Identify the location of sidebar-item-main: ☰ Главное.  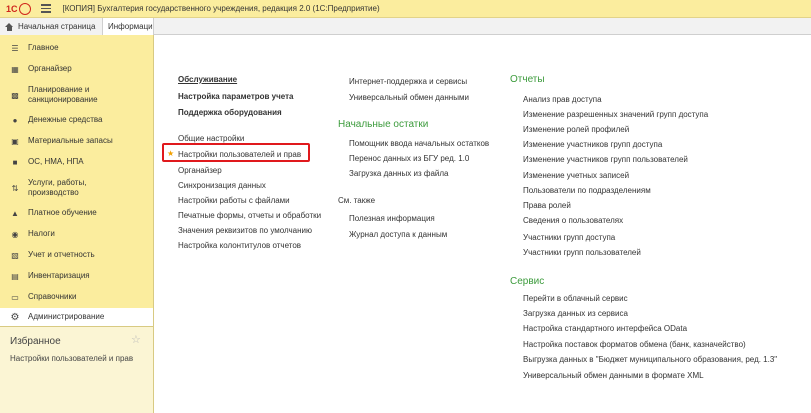
(76, 48).